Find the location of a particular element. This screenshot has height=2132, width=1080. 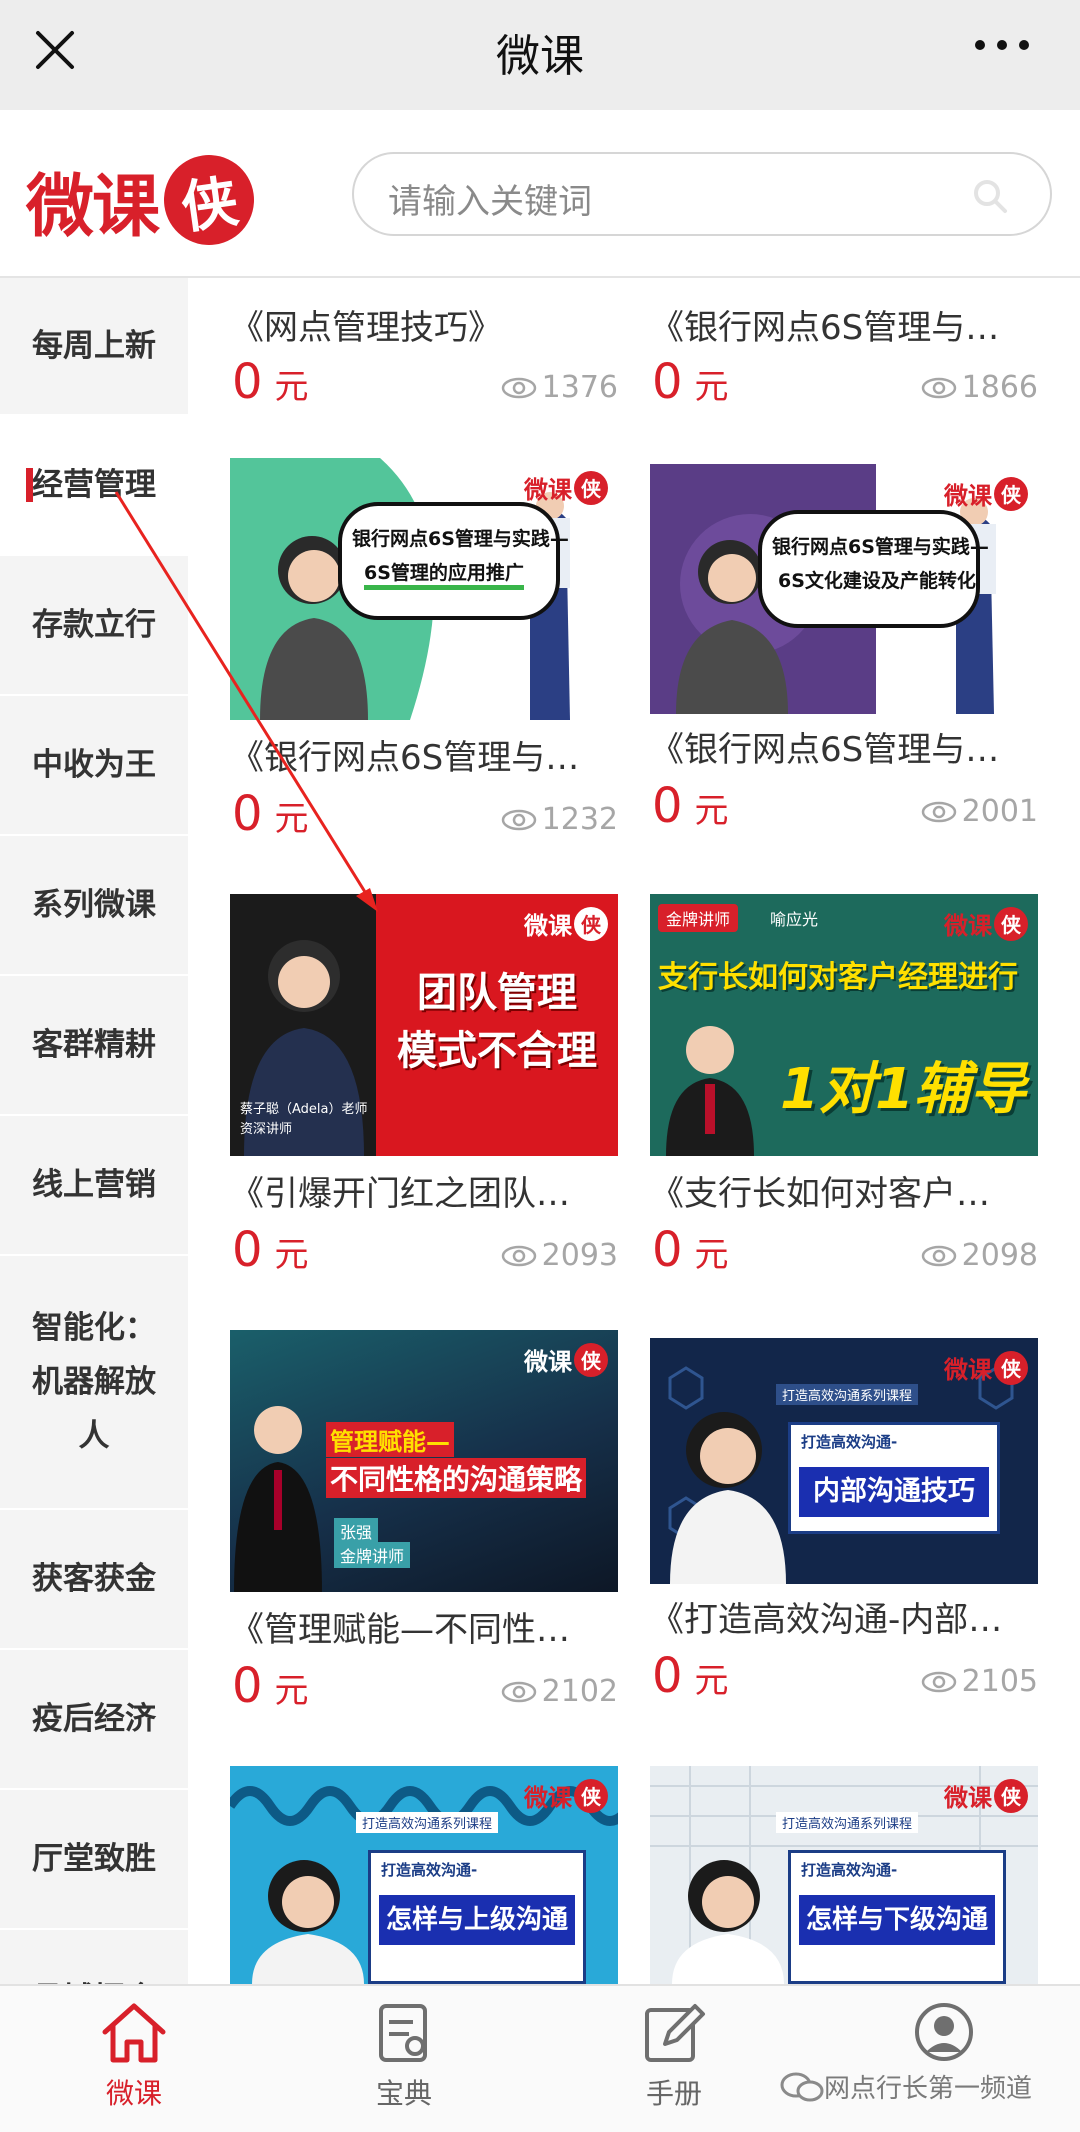

user-icon is located at coordinates (944, 2032).